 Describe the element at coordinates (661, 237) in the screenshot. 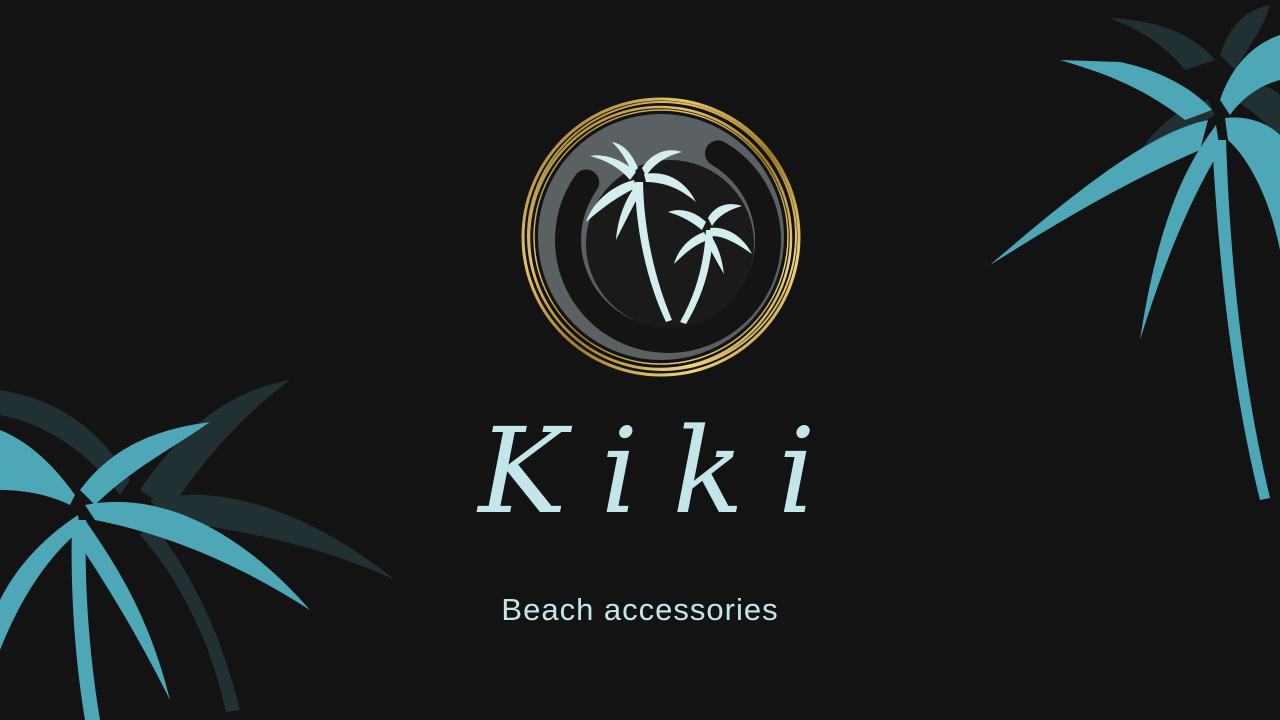

I see `logo-badge` at that location.